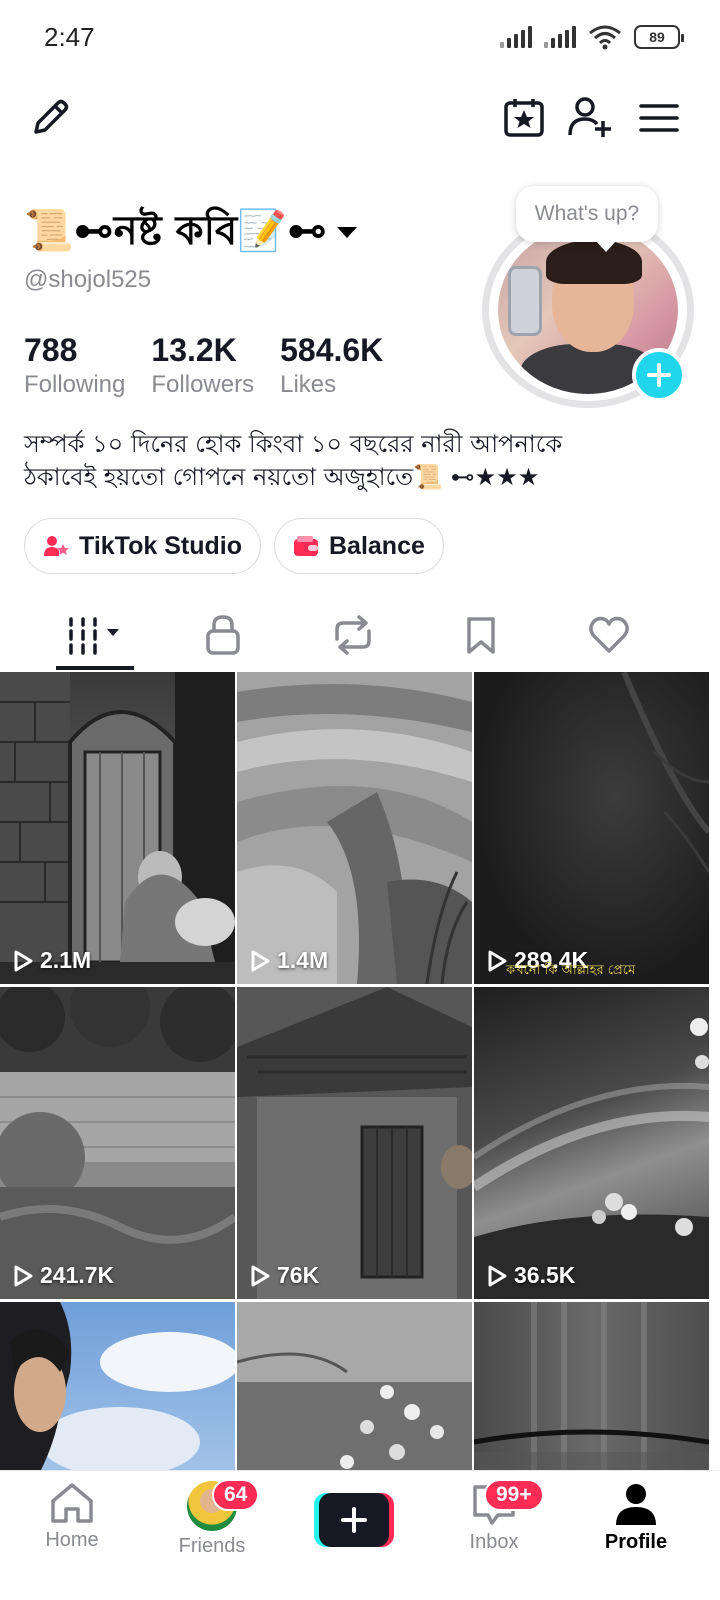 Image resolution: width=720 pixels, height=1600 pixels. I want to click on nickname: 📜⊷নষ্ট কবি📝⊷, so click(176, 230).